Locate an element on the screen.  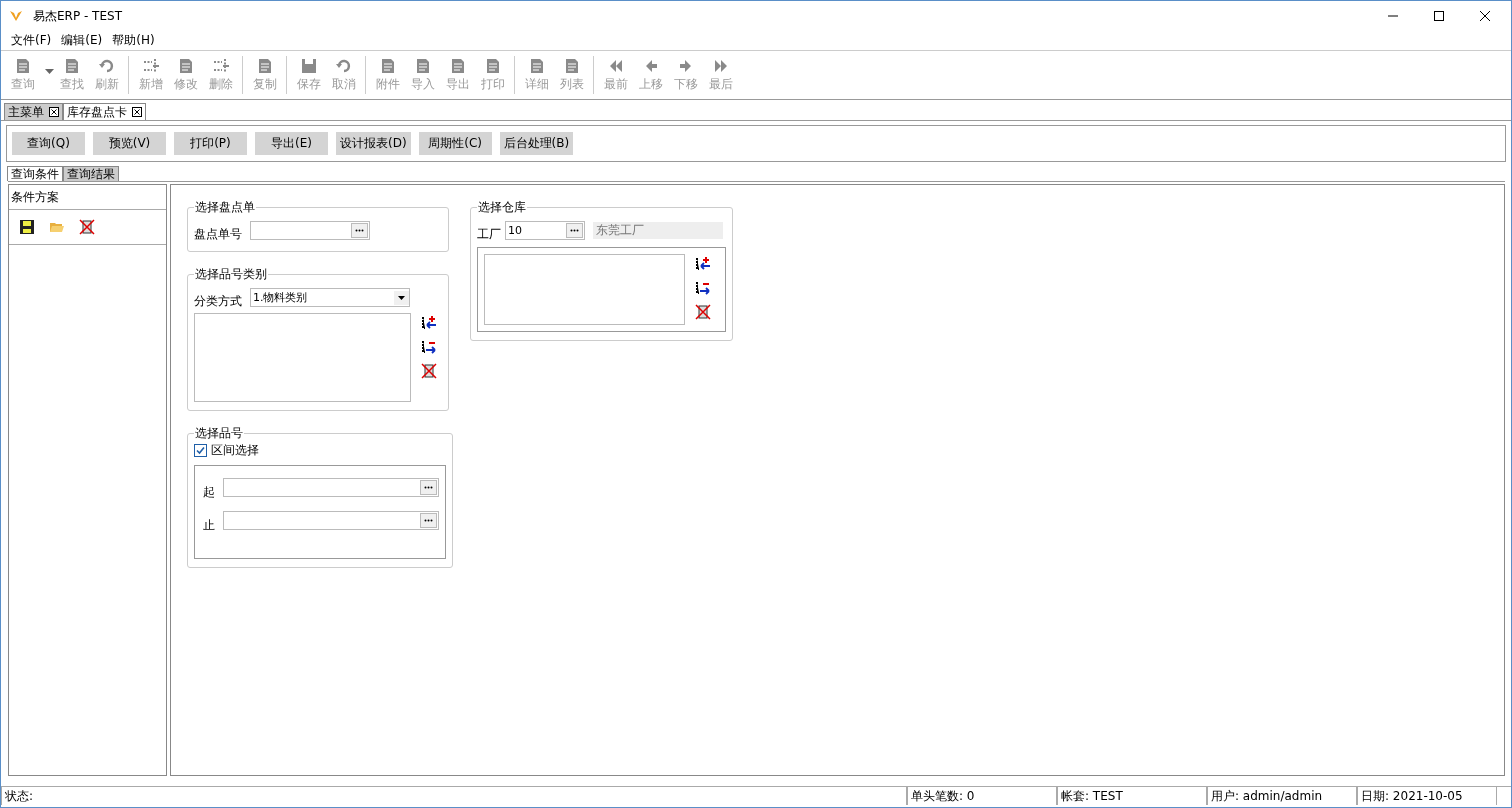
group-title: 选择盘点单 is located at coordinates (225, 207).